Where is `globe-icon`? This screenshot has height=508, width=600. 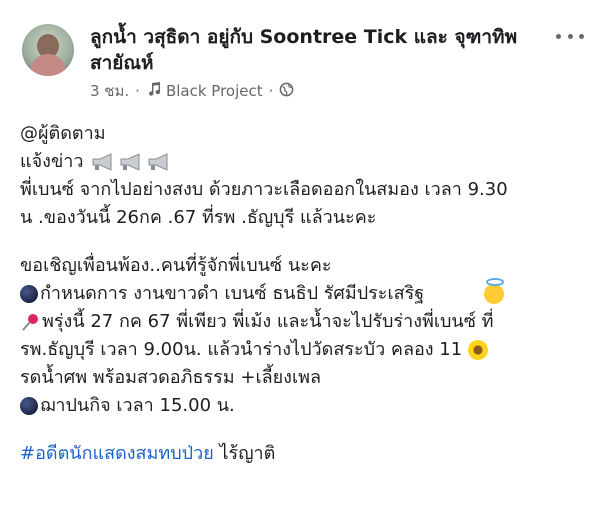
globe-icon is located at coordinates (286, 91).